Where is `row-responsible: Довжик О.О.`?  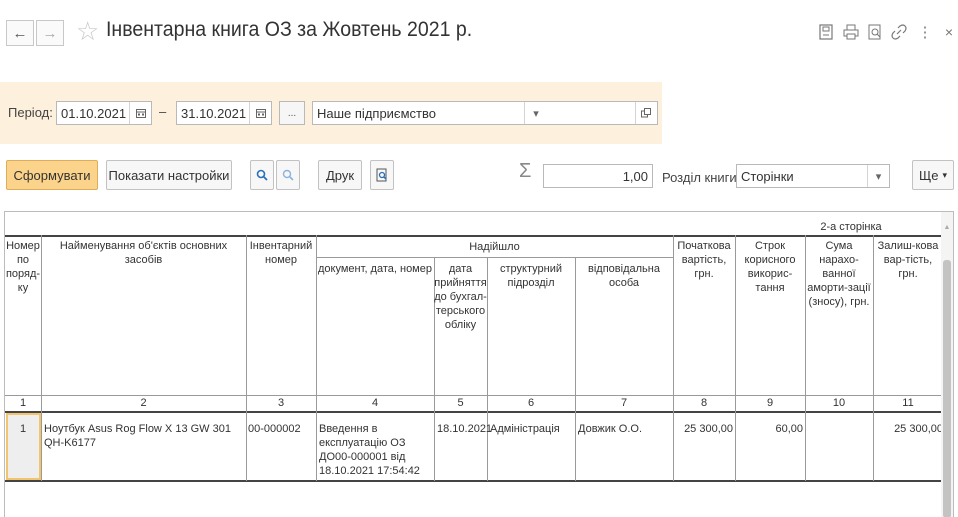 row-responsible: Довжик О.О. is located at coordinates (625, 429).